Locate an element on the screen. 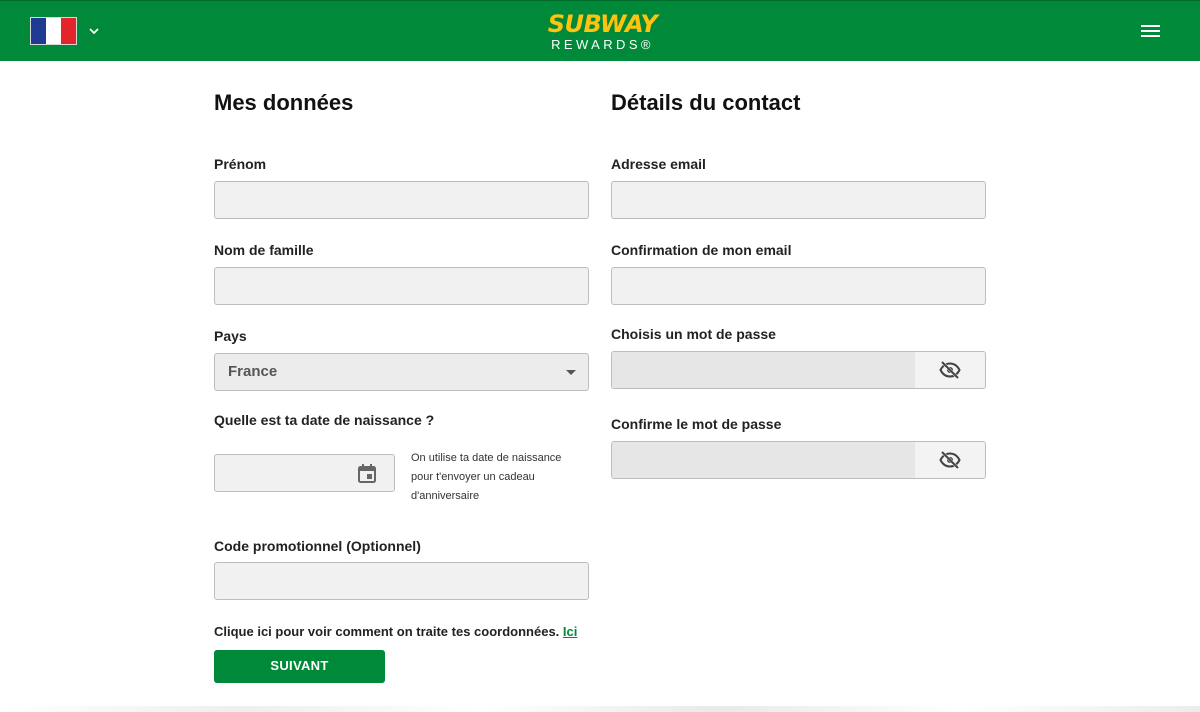  promo-code-label: Code promotionnel (Optionnel) is located at coordinates (317, 546).